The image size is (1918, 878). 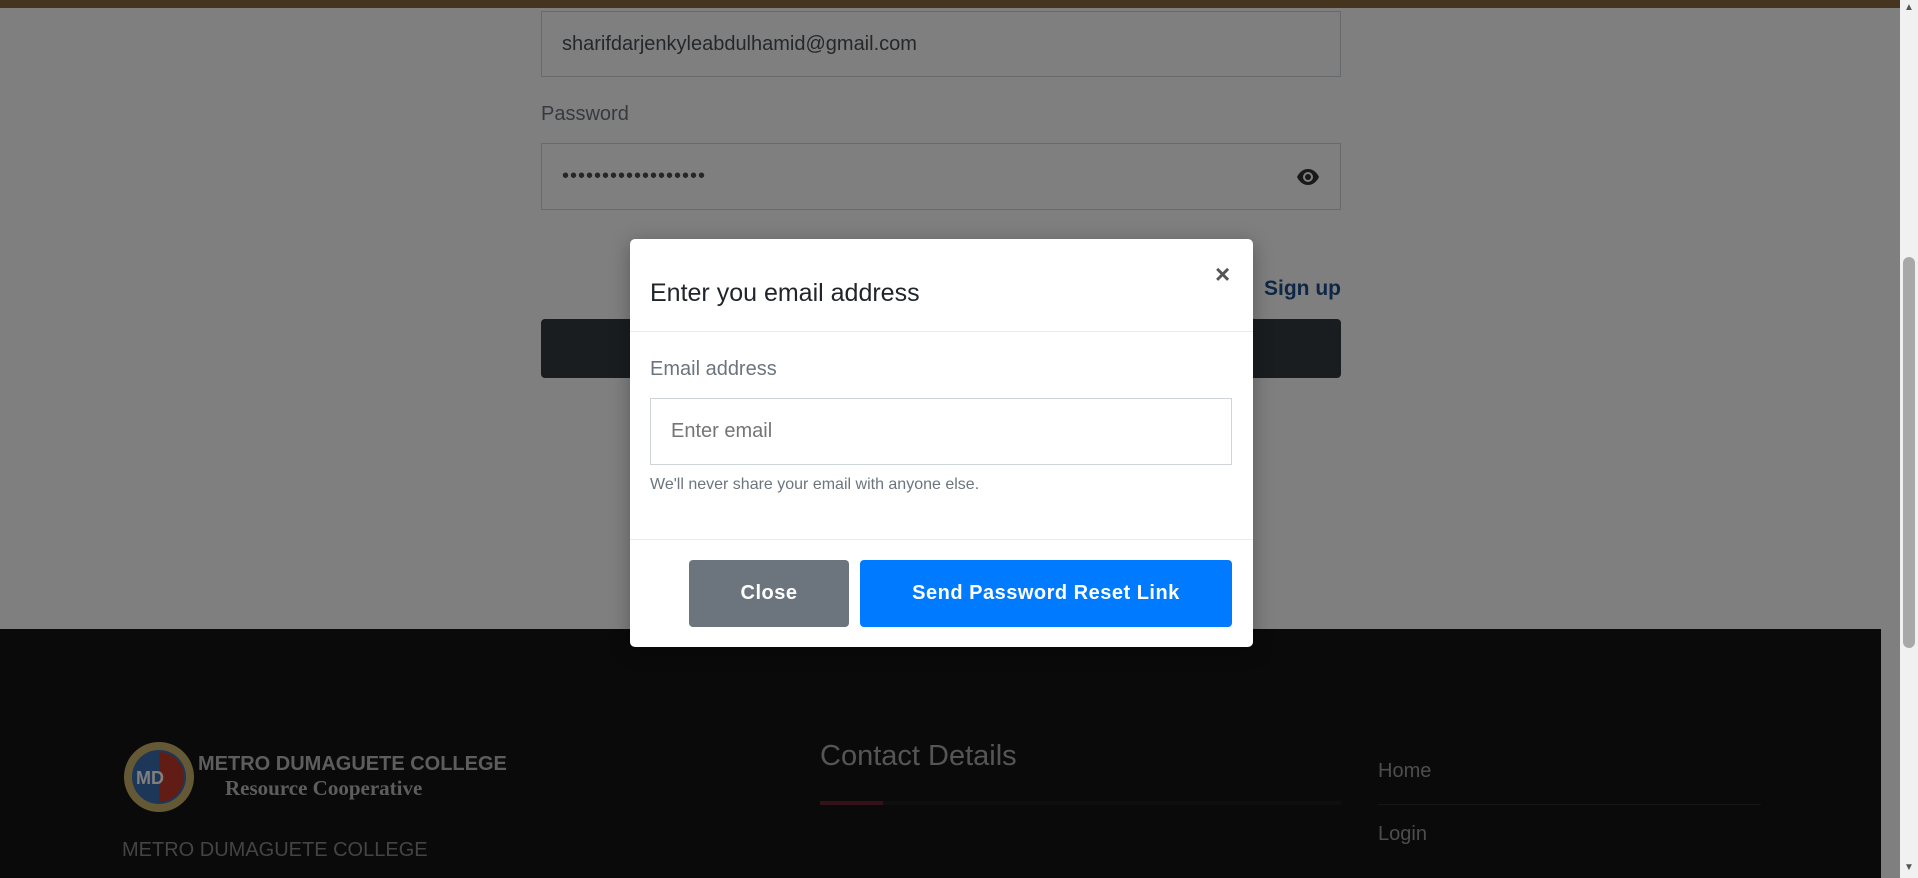 What do you see at coordinates (769, 593) in the screenshot?
I see `close-button: Close` at bounding box center [769, 593].